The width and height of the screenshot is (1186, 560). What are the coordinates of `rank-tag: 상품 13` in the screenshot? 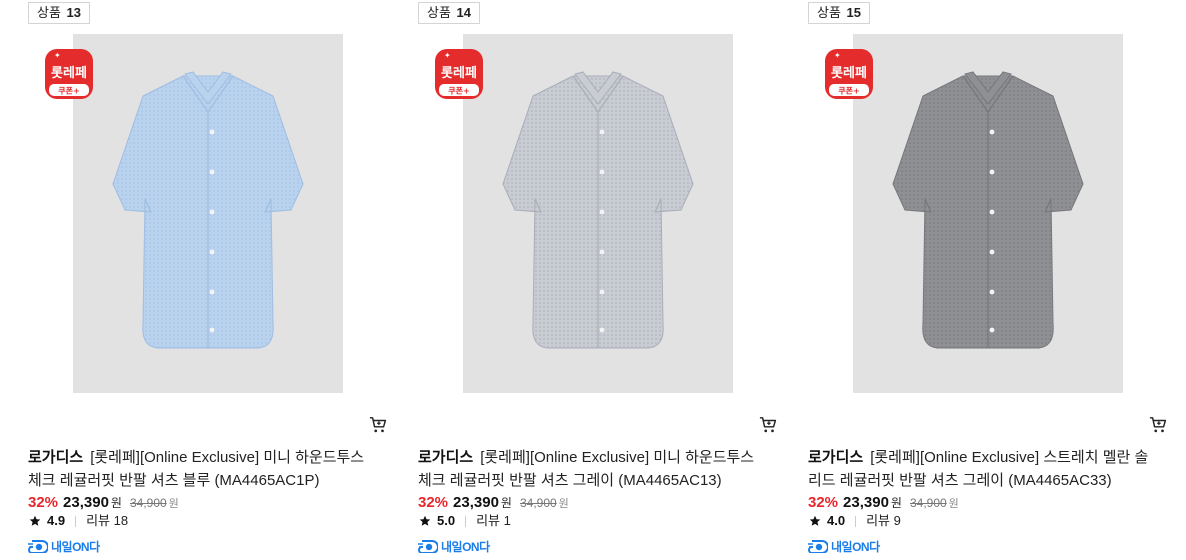 It's located at (59, 13).